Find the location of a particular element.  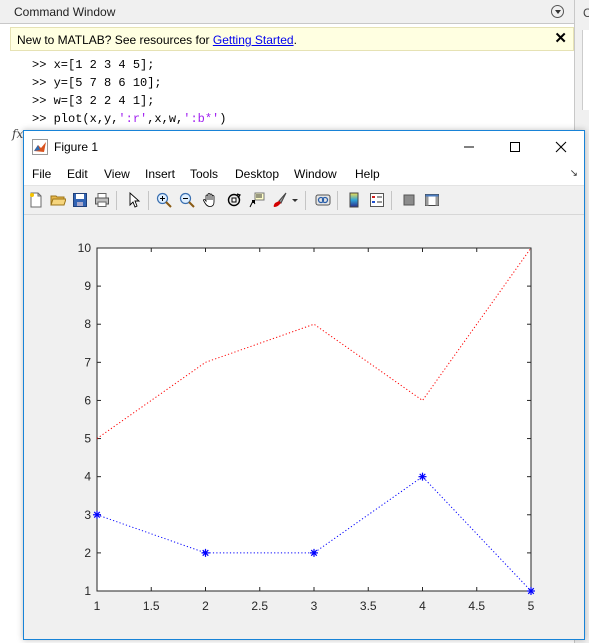

x-tick-label: 4 is located at coordinates (422, 606).